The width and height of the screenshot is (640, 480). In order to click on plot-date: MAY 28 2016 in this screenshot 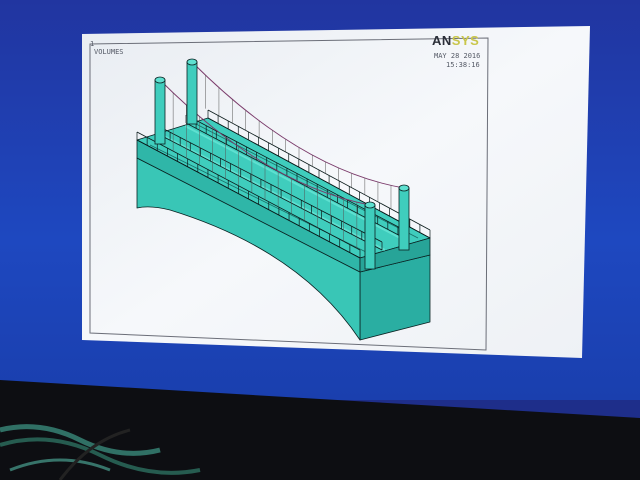, I will do `click(457, 56)`.